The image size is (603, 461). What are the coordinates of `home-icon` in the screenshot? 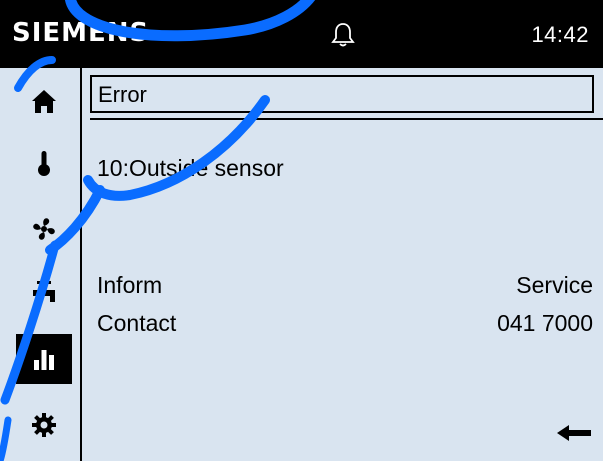 It's located at (44, 101).